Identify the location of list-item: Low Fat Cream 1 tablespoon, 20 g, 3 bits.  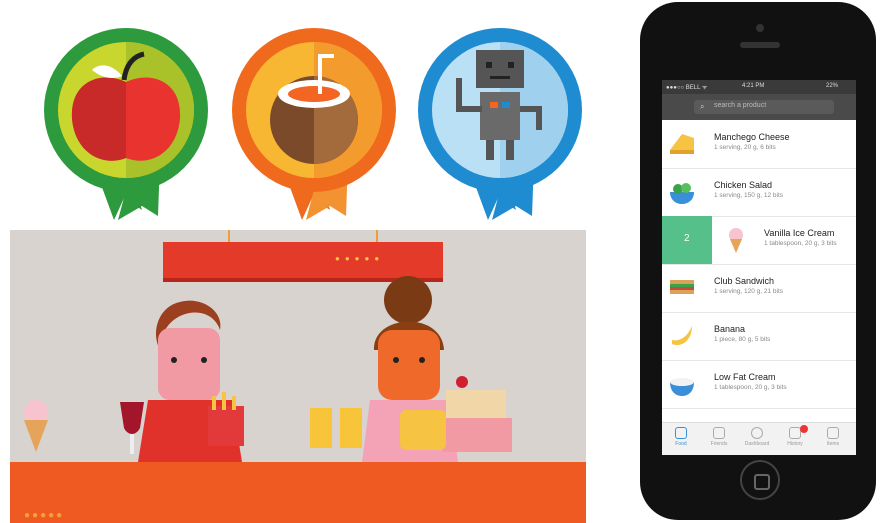
(759, 384).